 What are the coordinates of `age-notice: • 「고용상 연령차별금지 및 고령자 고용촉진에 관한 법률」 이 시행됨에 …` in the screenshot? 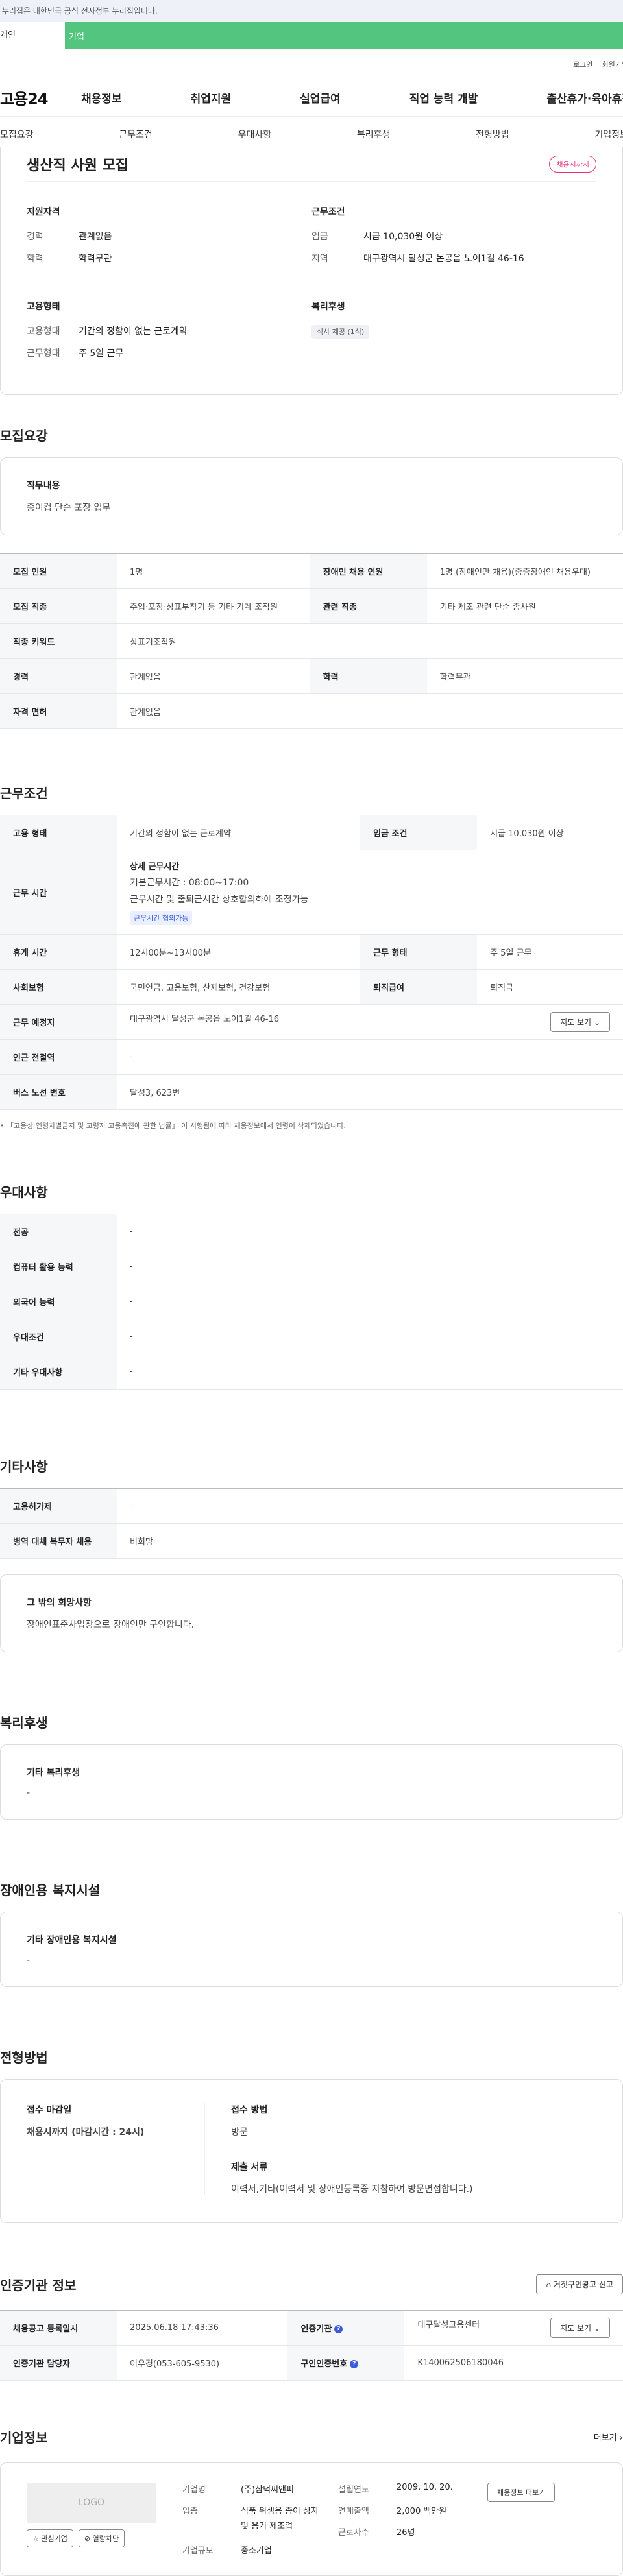 It's located at (311, 1125).